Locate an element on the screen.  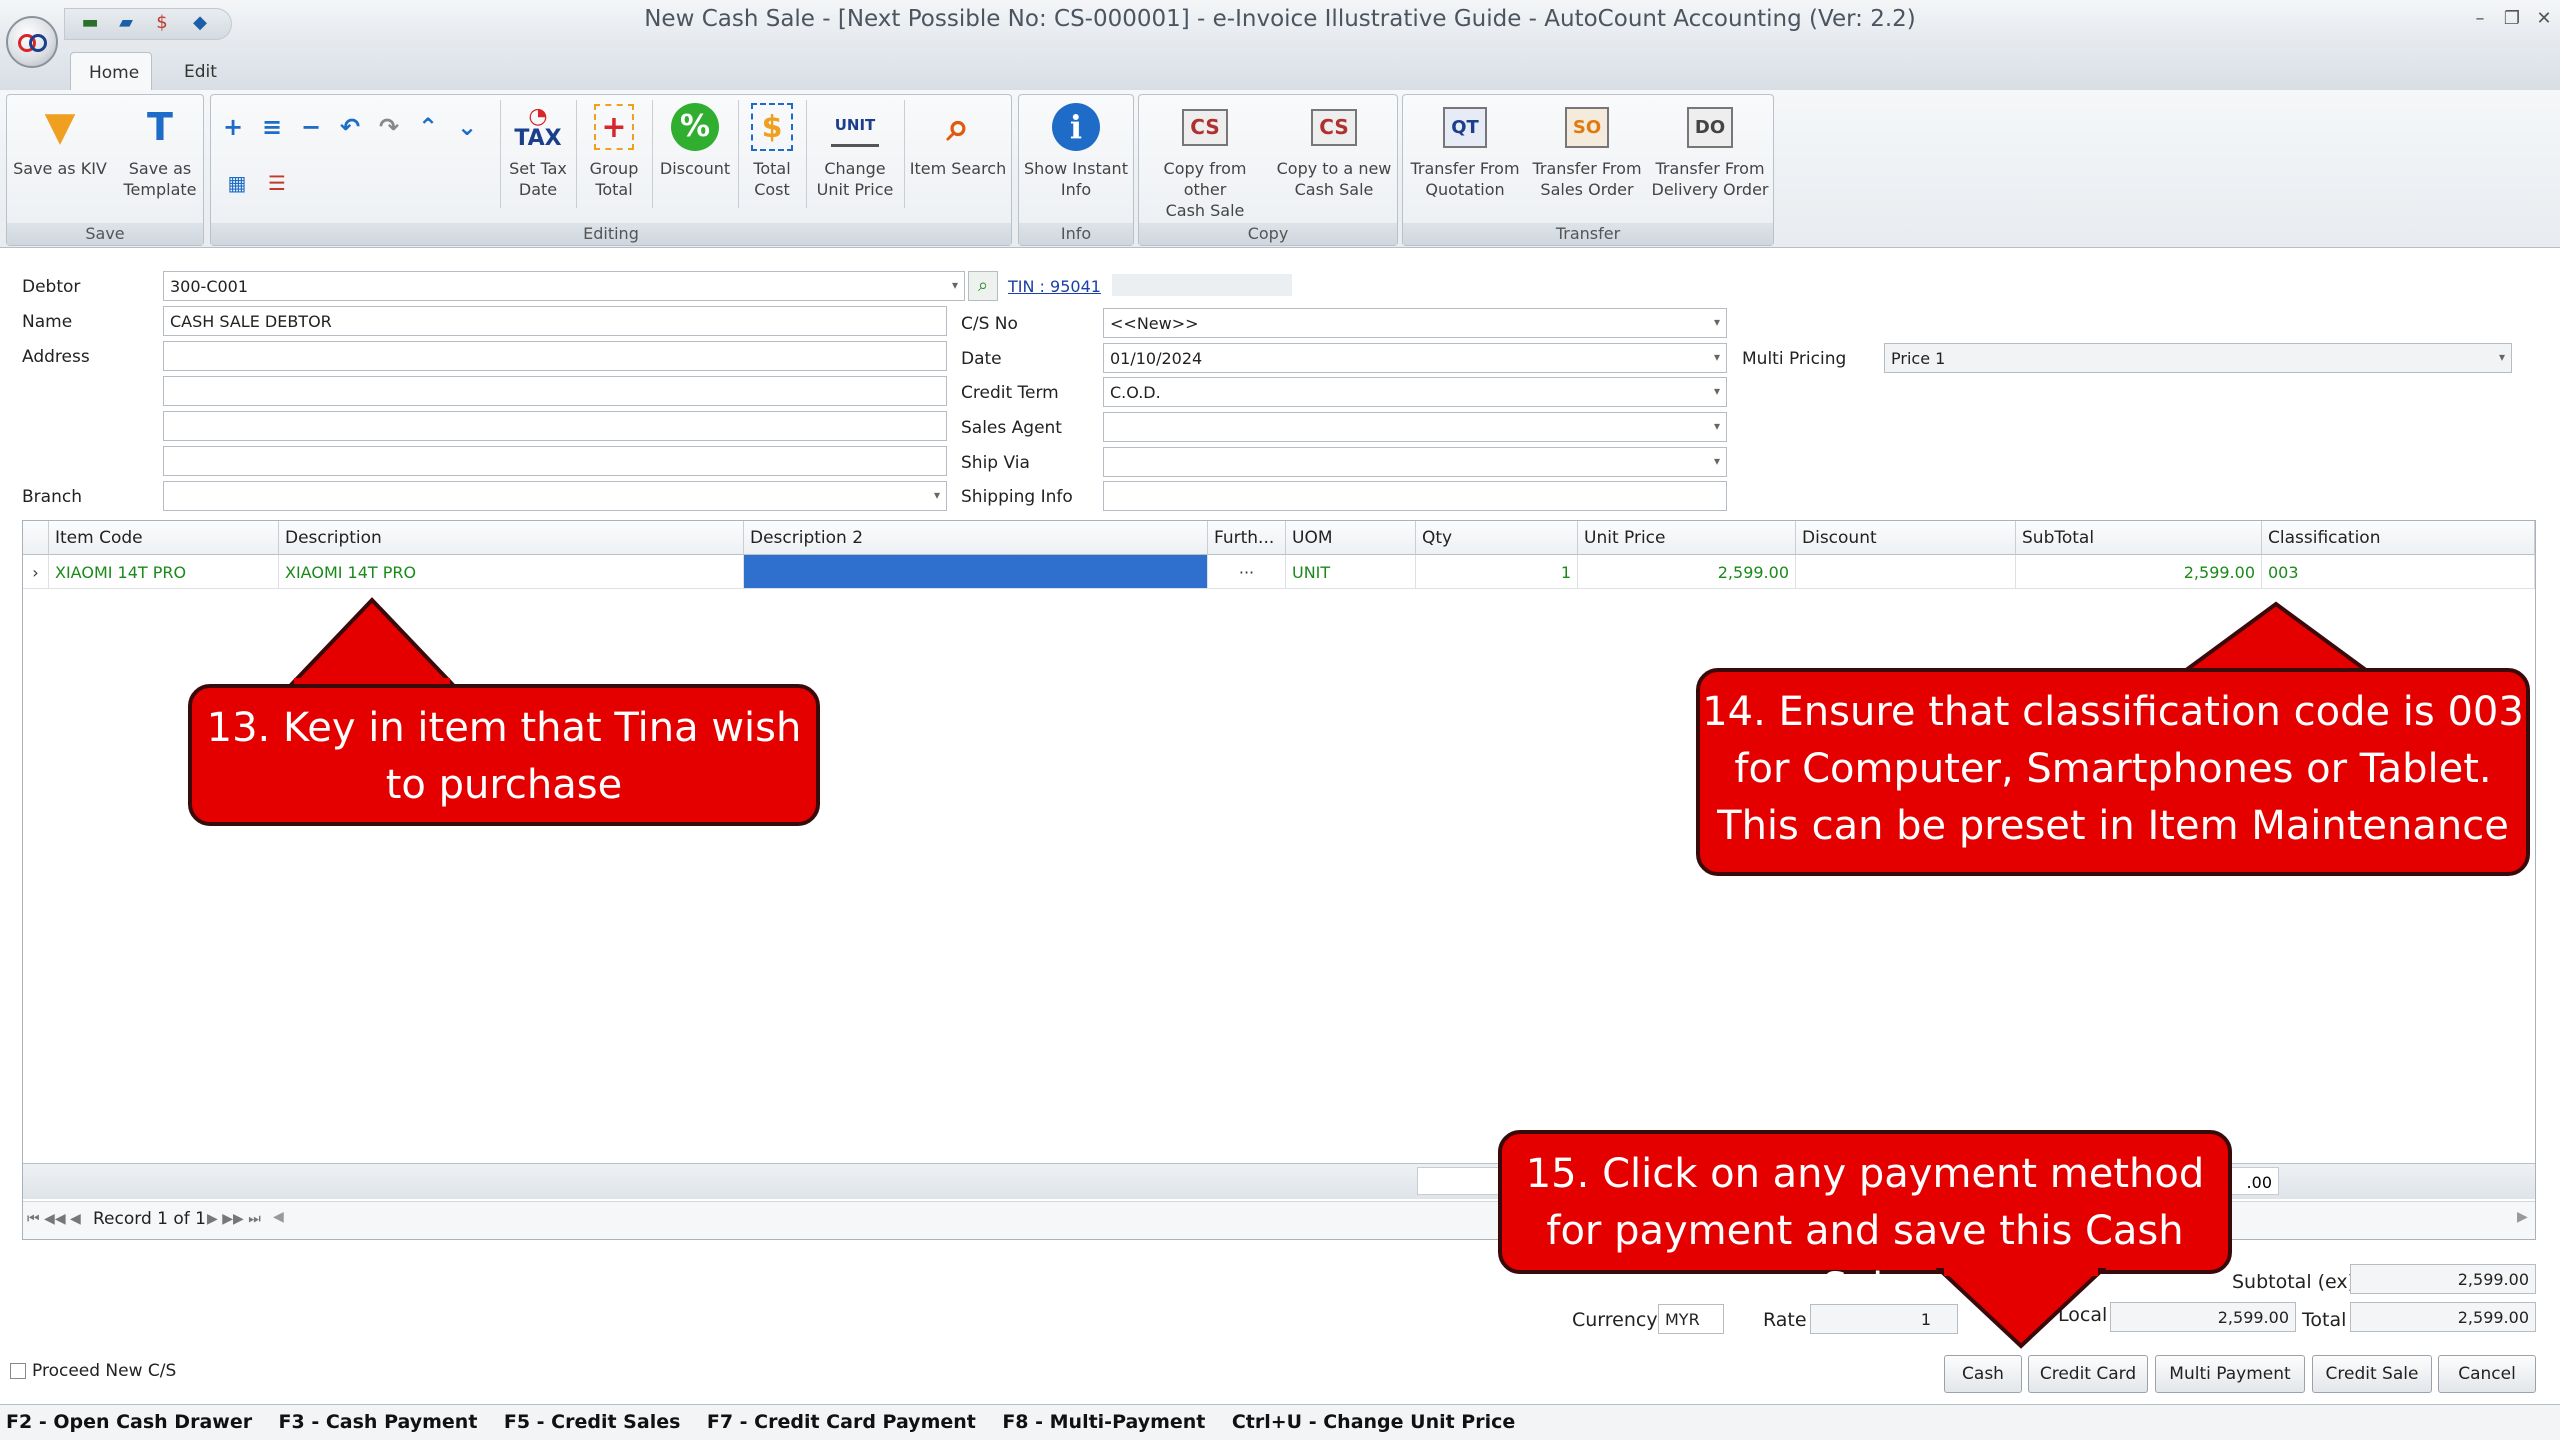
select-icon: ▦ is located at coordinates (237, 183).